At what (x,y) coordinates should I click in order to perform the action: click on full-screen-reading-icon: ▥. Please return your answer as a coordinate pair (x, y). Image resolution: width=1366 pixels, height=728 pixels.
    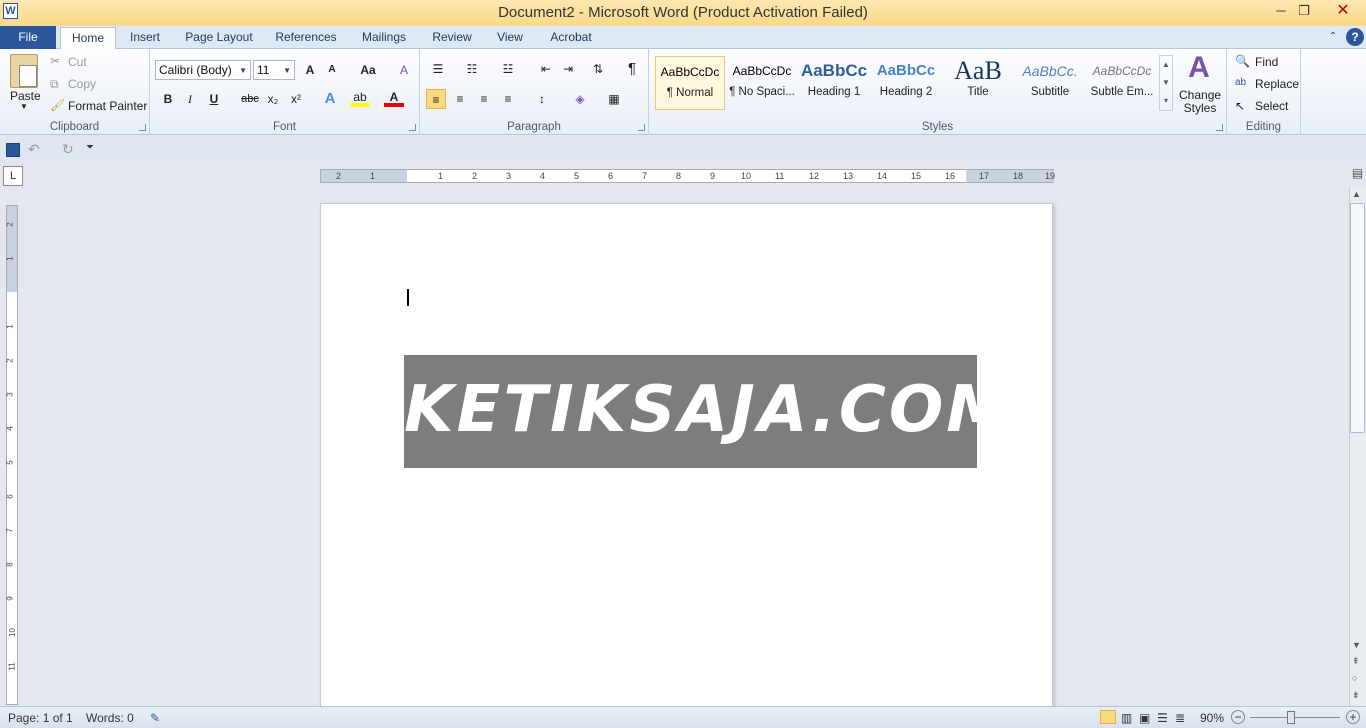
    Looking at the image, I should click on (1126, 718).